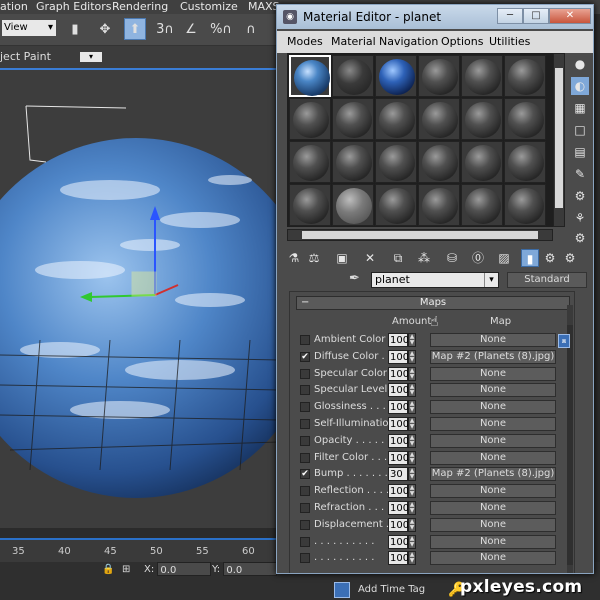 This screenshot has width=600, height=600. What do you see at coordinates (580, 196) in the screenshot?
I see `options-icon: ⚙` at bounding box center [580, 196].